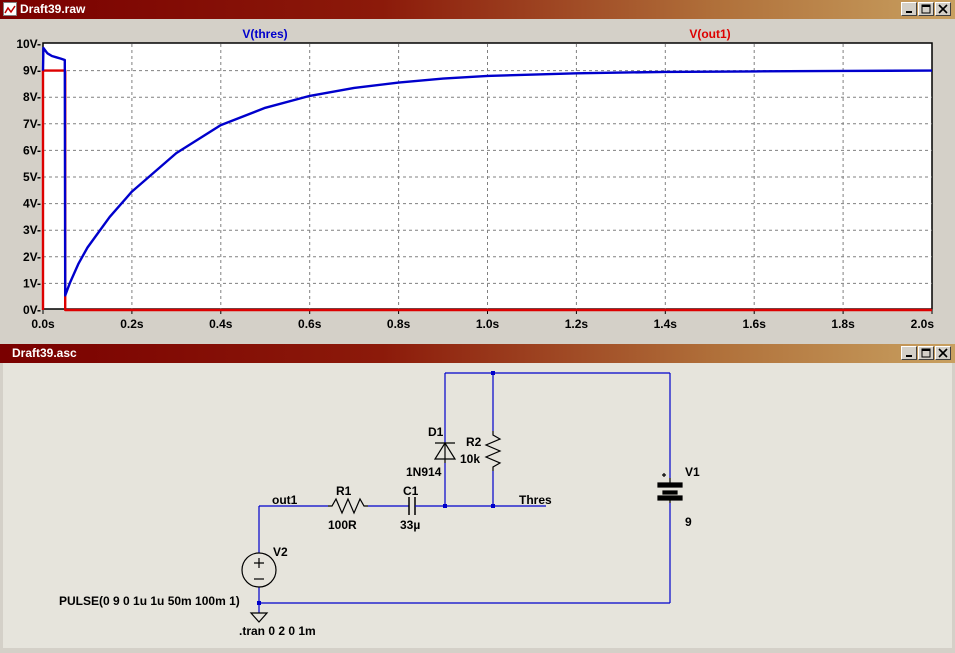  What do you see at coordinates (470, 459) in the screenshot?
I see `r2-value-label: 10k` at bounding box center [470, 459].